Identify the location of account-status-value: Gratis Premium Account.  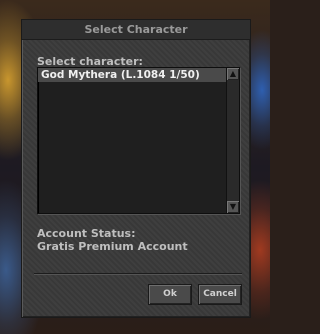
(112, 246).